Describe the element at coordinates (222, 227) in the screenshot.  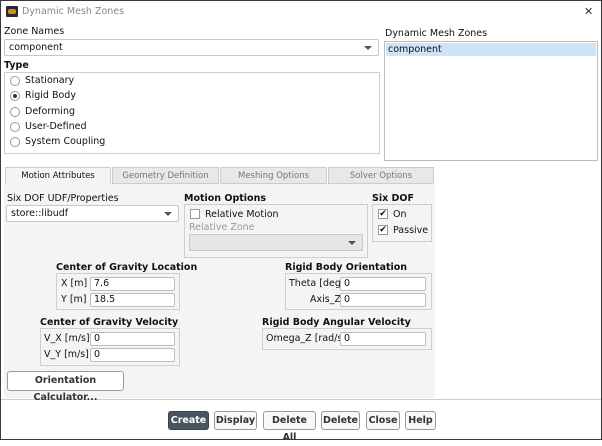
I see `relative-zone-label: Relative Zone` at that location.